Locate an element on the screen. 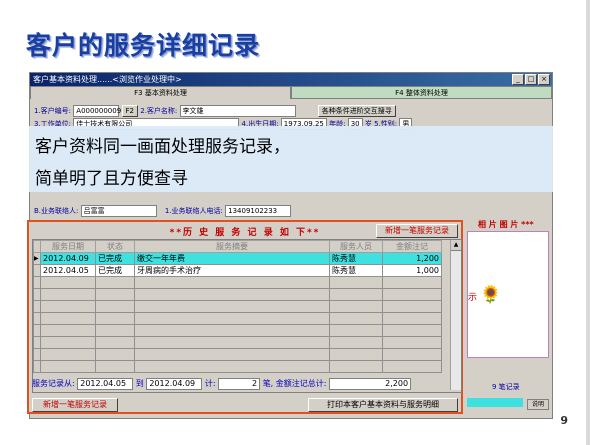  cell-amount: 1,000 is located at coordinates (412, 270).